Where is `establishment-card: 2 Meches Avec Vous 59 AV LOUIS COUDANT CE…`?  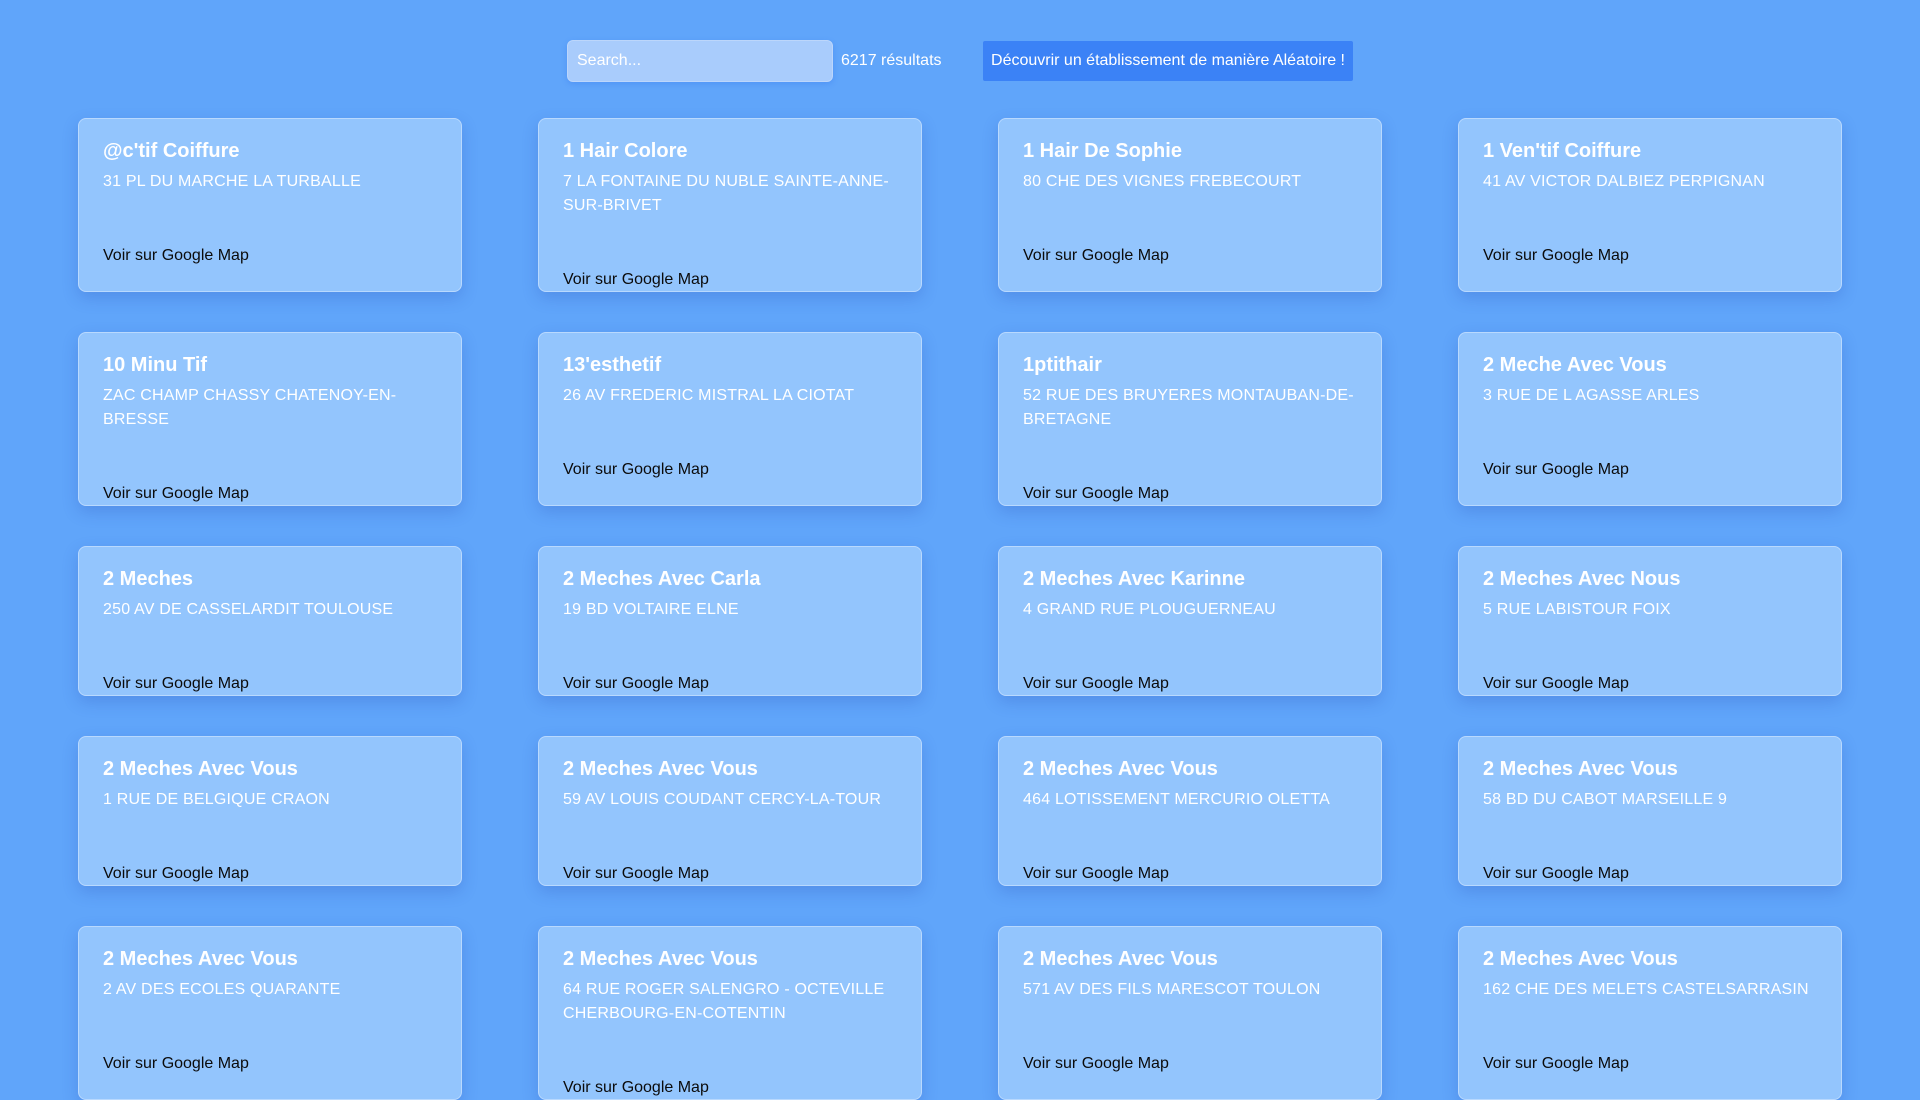
establishment-card: 2 Meches Avec Vous 59 AV LOUIS COUDANT CE… is located at coordinates (730, 811).